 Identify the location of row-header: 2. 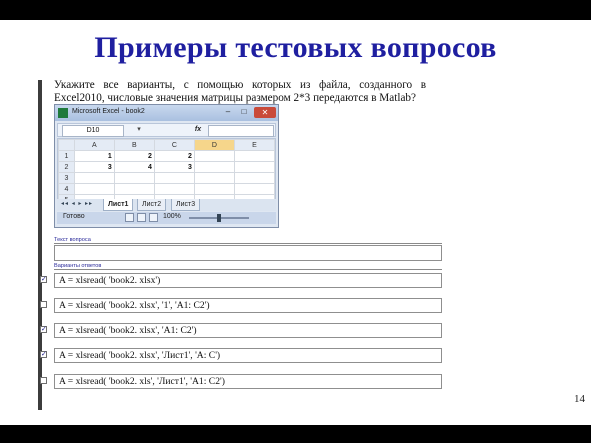
(66, 167).